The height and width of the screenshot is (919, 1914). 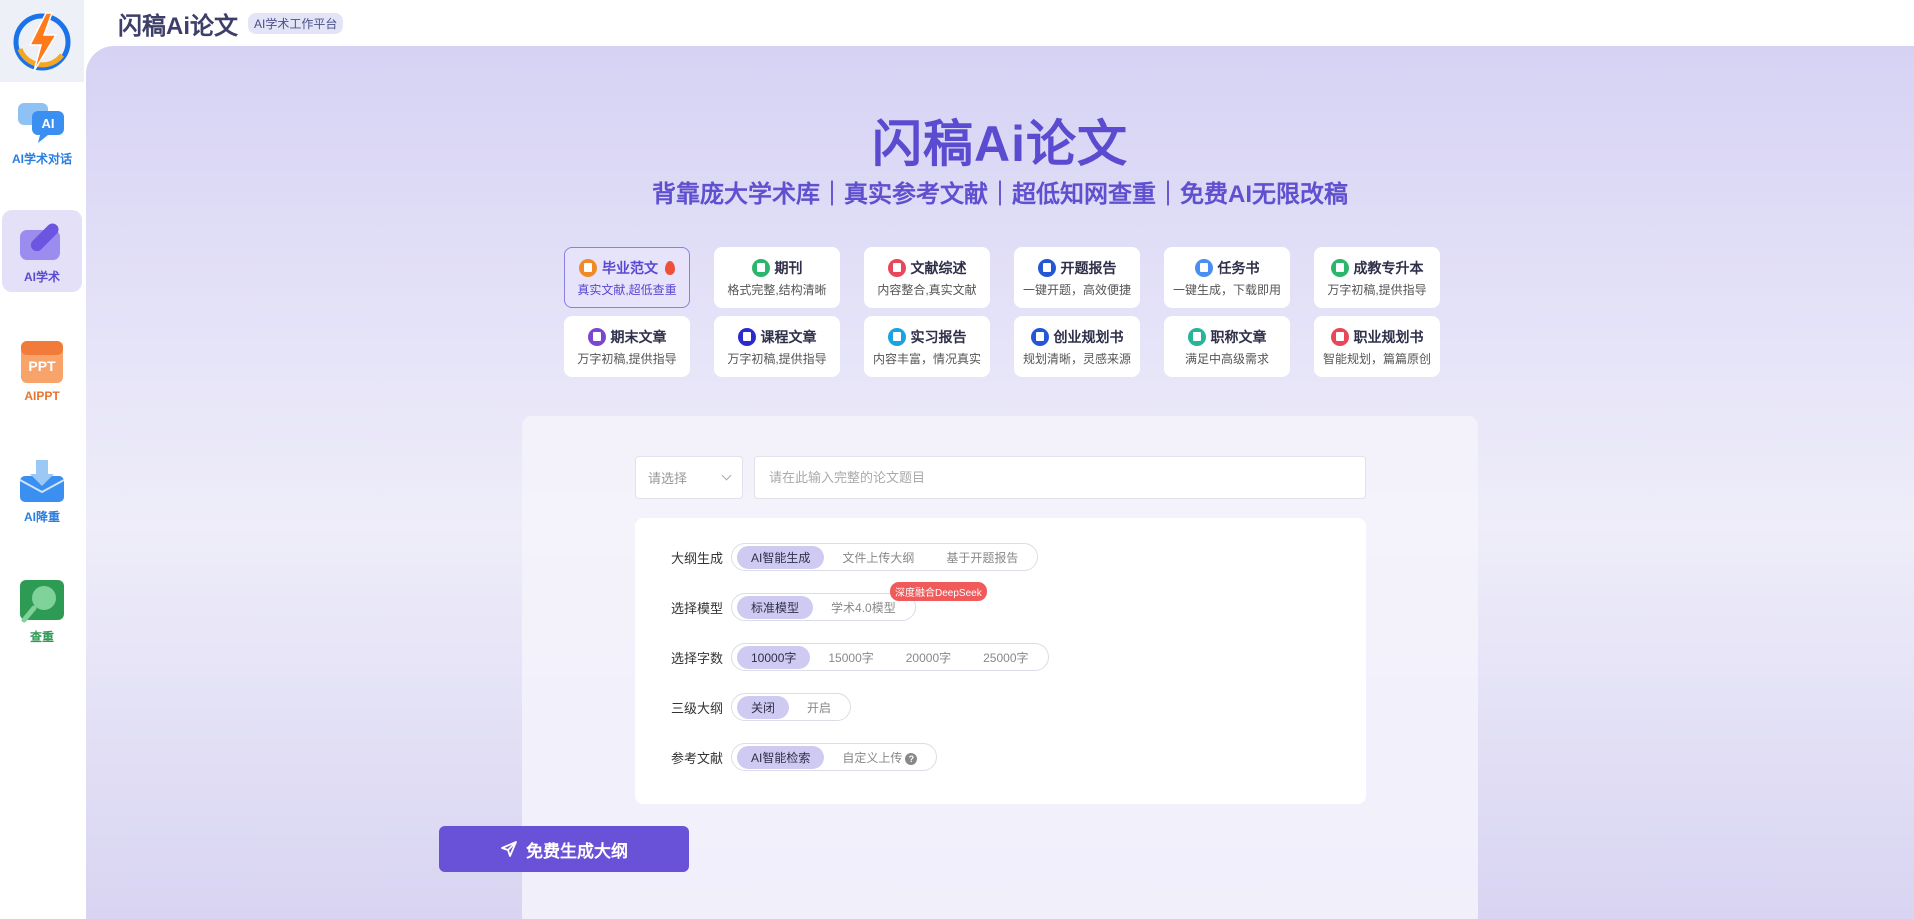 What do you see at coordinates (775, 607) in the screenshot?
I see `option-standard-model: 标准模型` at bounding box center [775, 607].